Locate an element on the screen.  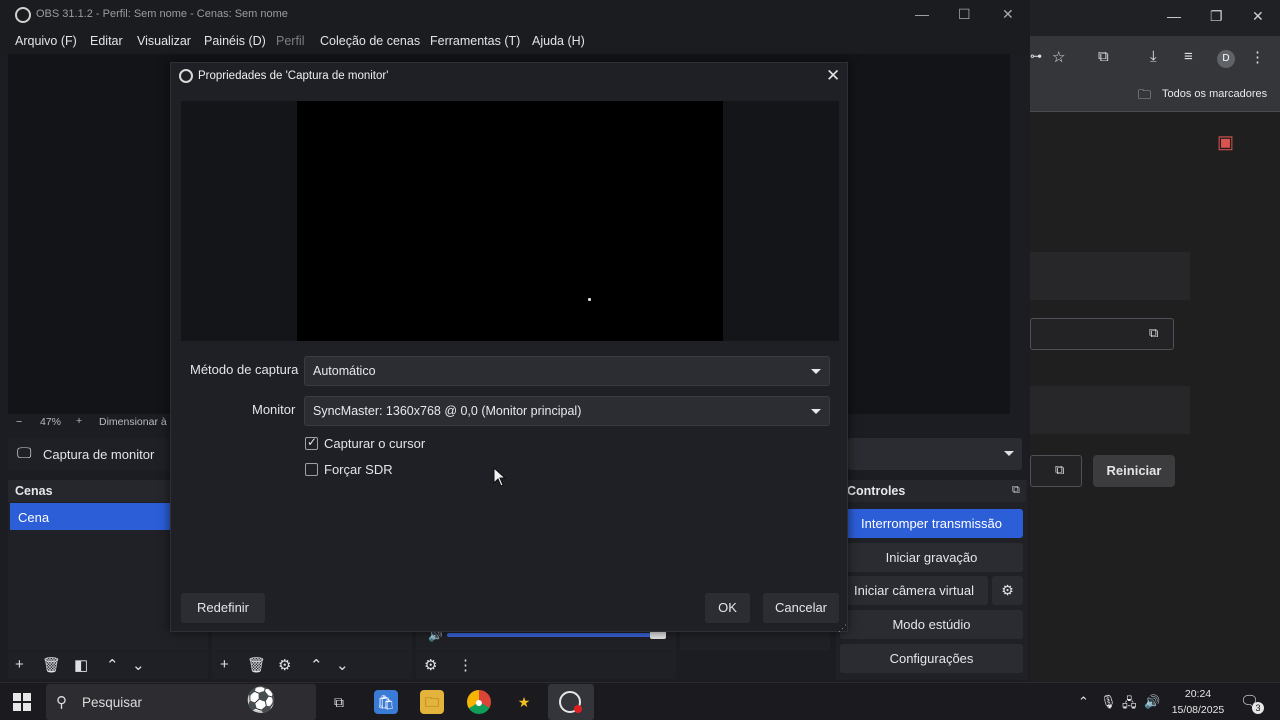
capture-method-label: Método de captura is located at coordinates (244, 369).